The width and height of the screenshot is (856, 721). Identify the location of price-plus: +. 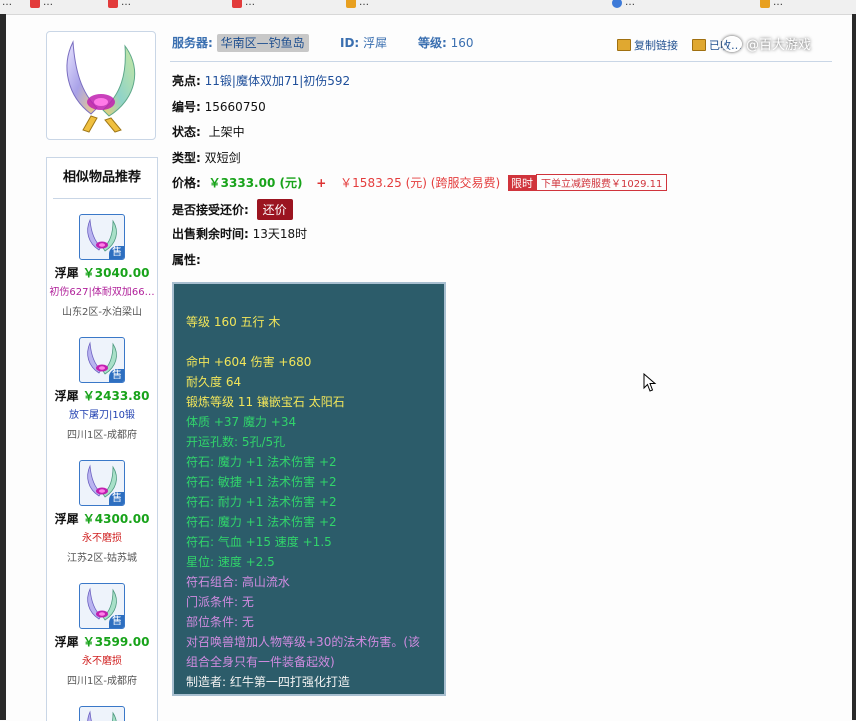
(321, 183).